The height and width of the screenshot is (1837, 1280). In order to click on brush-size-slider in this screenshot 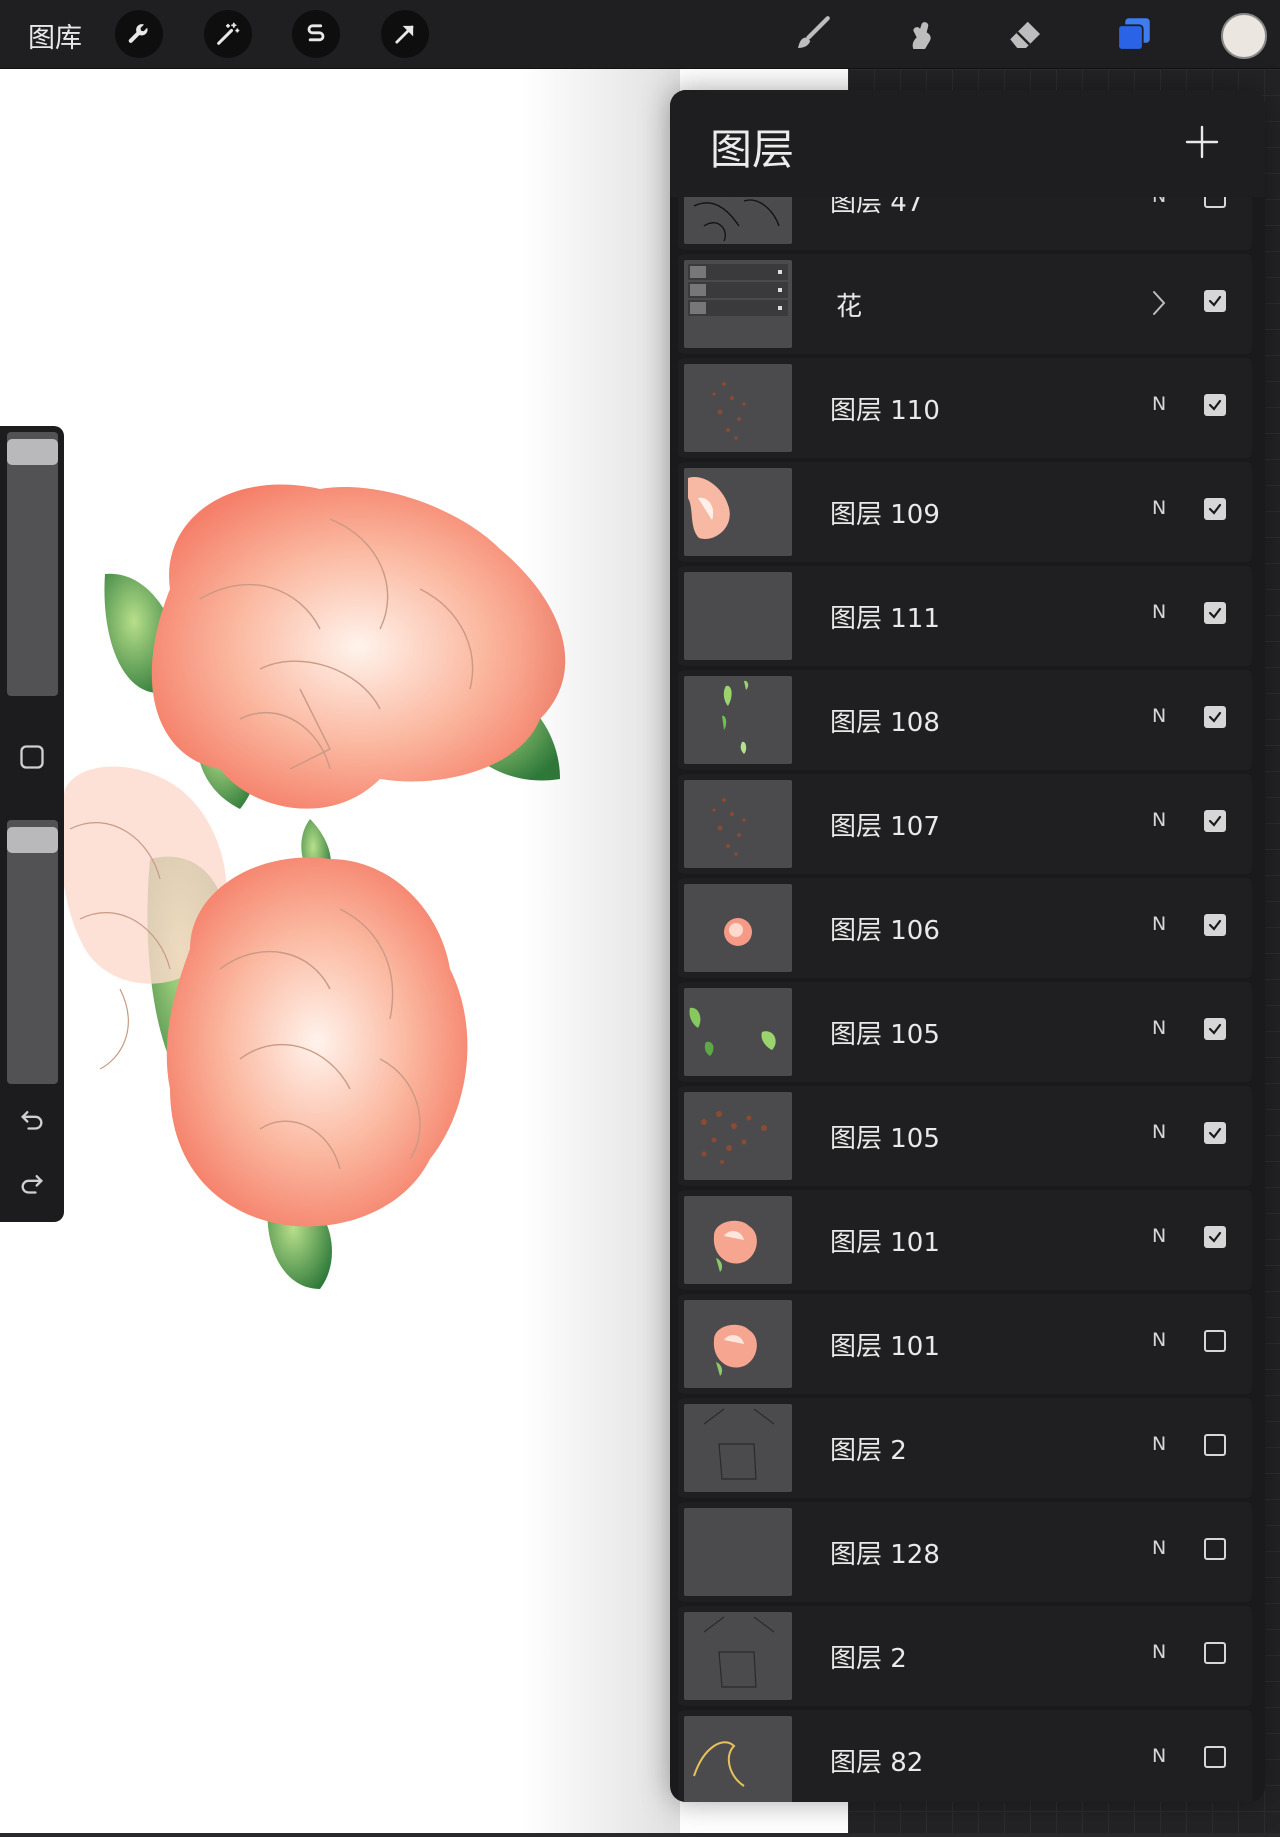, I will do `click(32, 564)`.